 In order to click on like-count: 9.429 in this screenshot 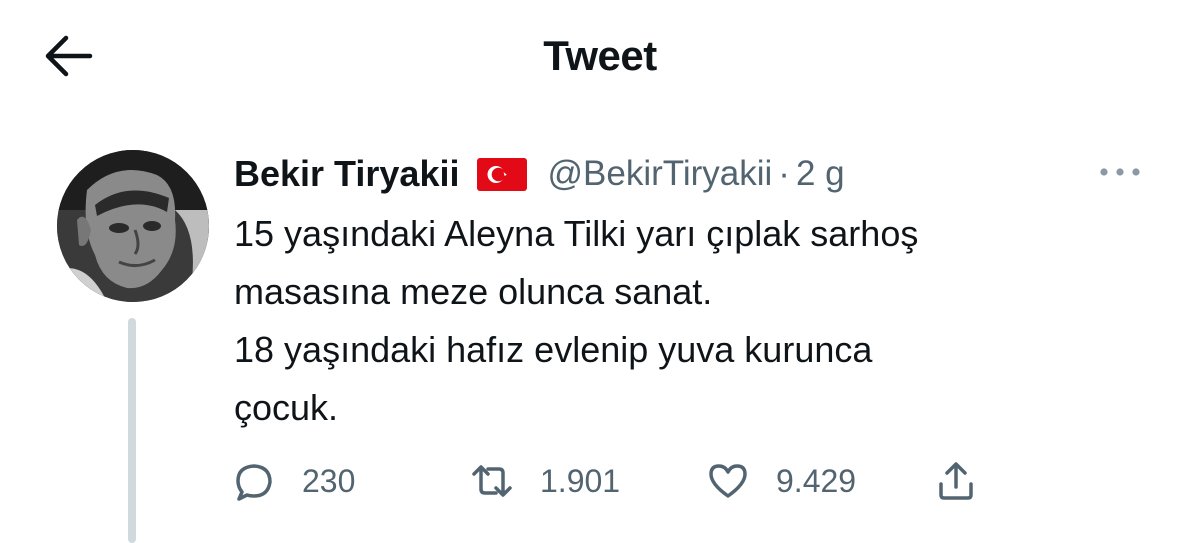, I will do `click(816, 480)`.